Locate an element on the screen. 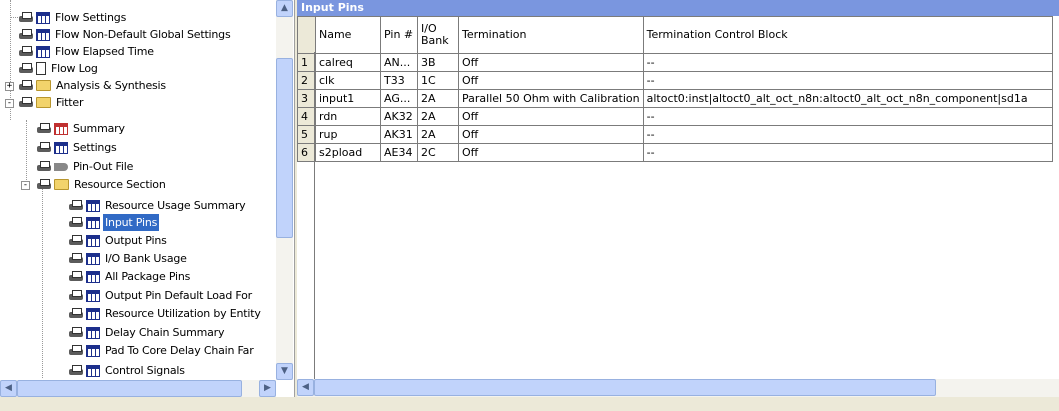 The image size is (1059, 411). row-number: 6 is located at coordinates (306, 152).